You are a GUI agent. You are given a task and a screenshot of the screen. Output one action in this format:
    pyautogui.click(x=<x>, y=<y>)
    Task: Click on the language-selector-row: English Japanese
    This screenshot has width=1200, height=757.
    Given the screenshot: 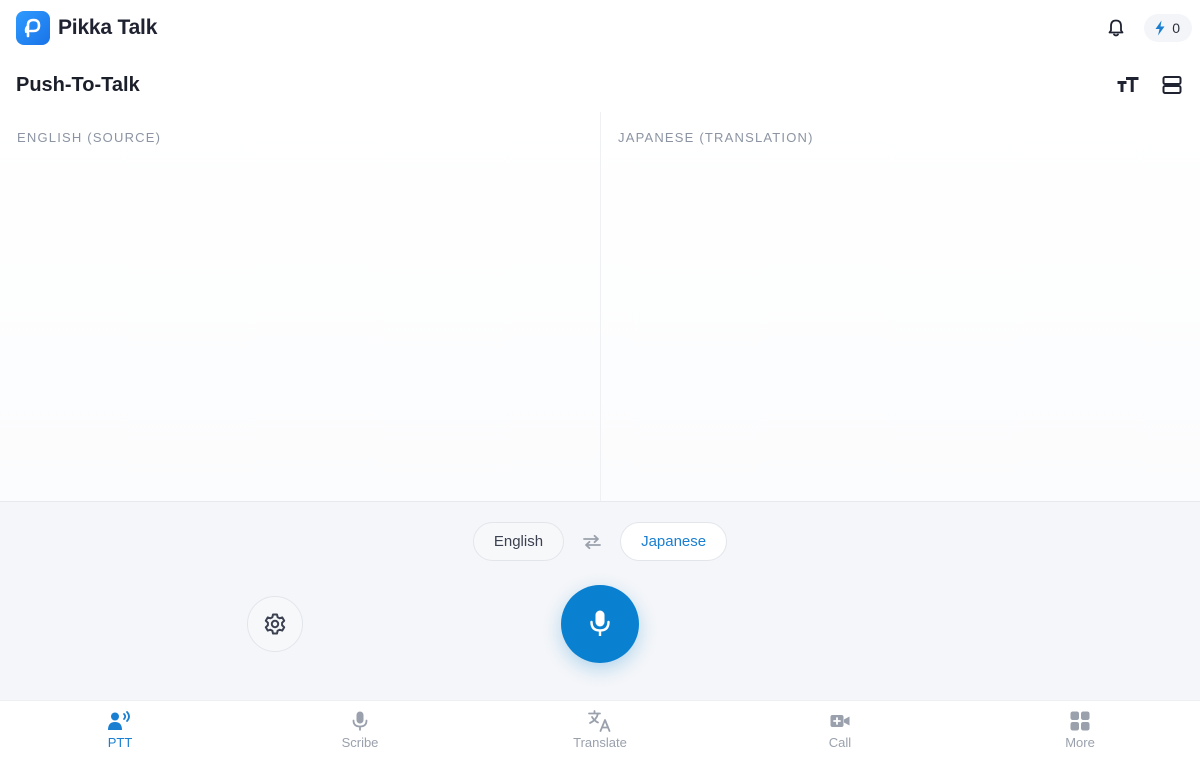 What is the action you would take?
    pyautogui.click(x=600, y=541)
    